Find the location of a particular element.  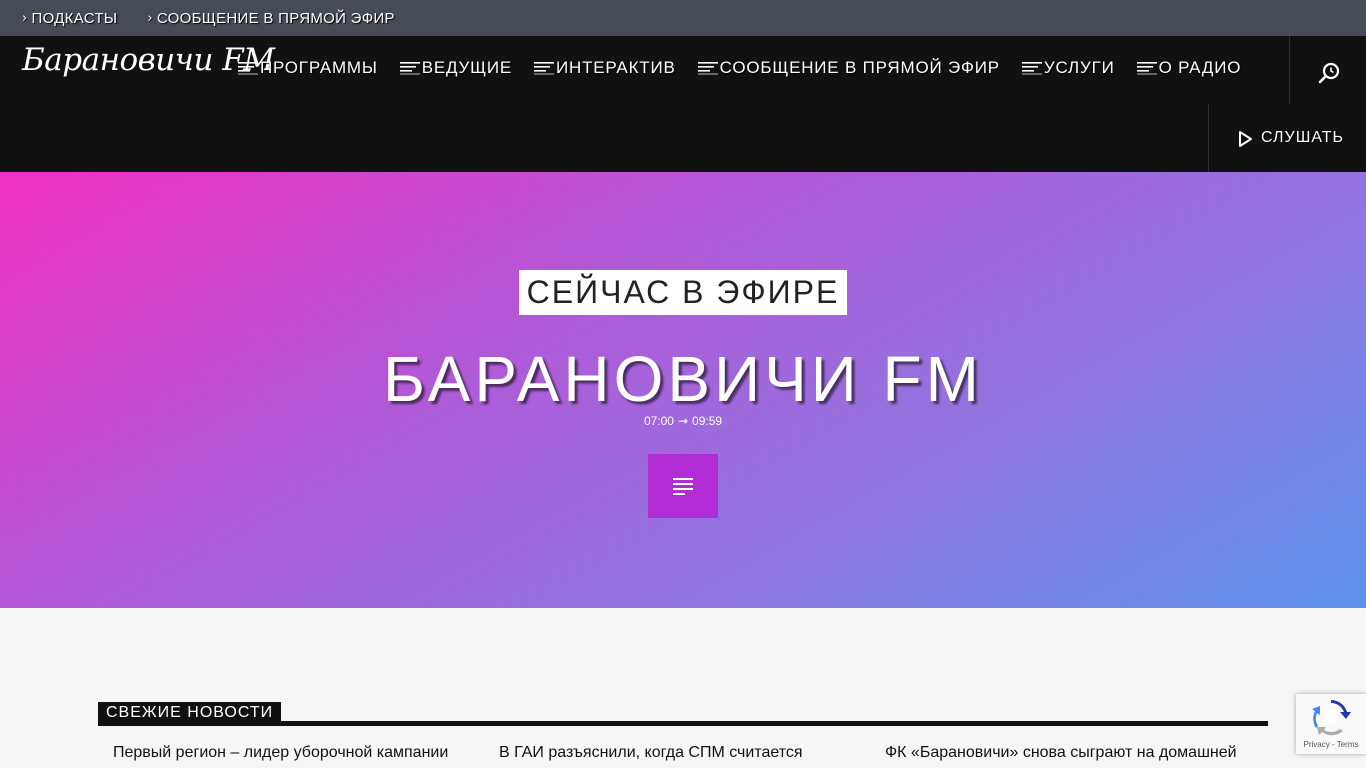

news-item-link: Первый регион – лидер уборочной кампании is located at coordinates (291, 753).